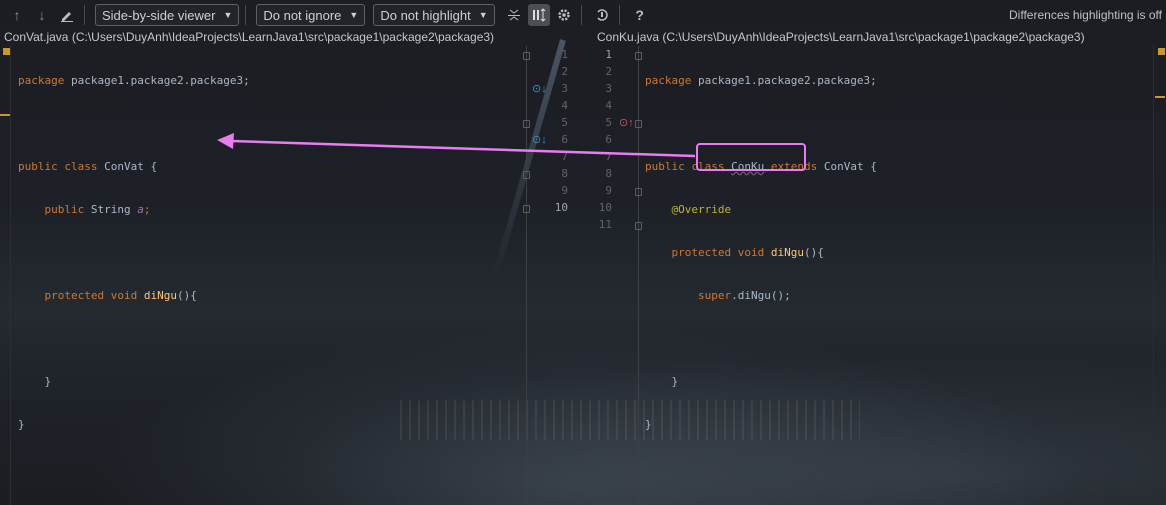 This screenshot has width=1166, height=505. I want to click on code-line: @Override, so click(761, 209).